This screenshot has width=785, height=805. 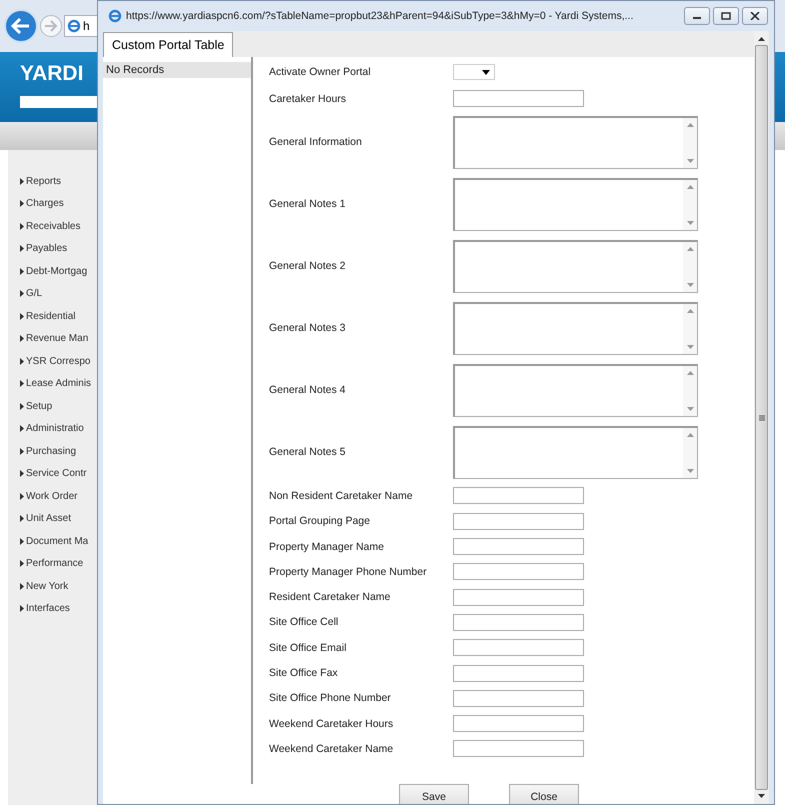 I want to click on field-label: General Notes 5, so click(x=307, y=452).